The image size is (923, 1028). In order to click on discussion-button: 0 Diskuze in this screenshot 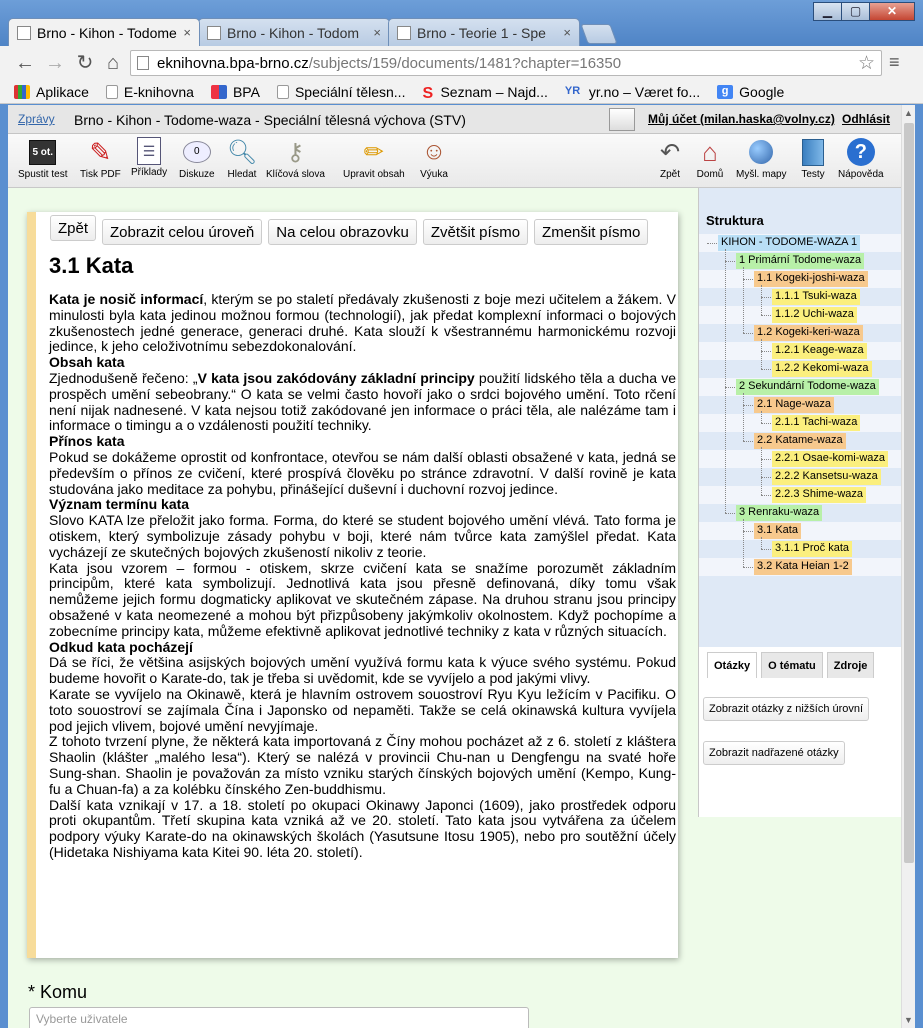, I will do `click(197, 158)`.